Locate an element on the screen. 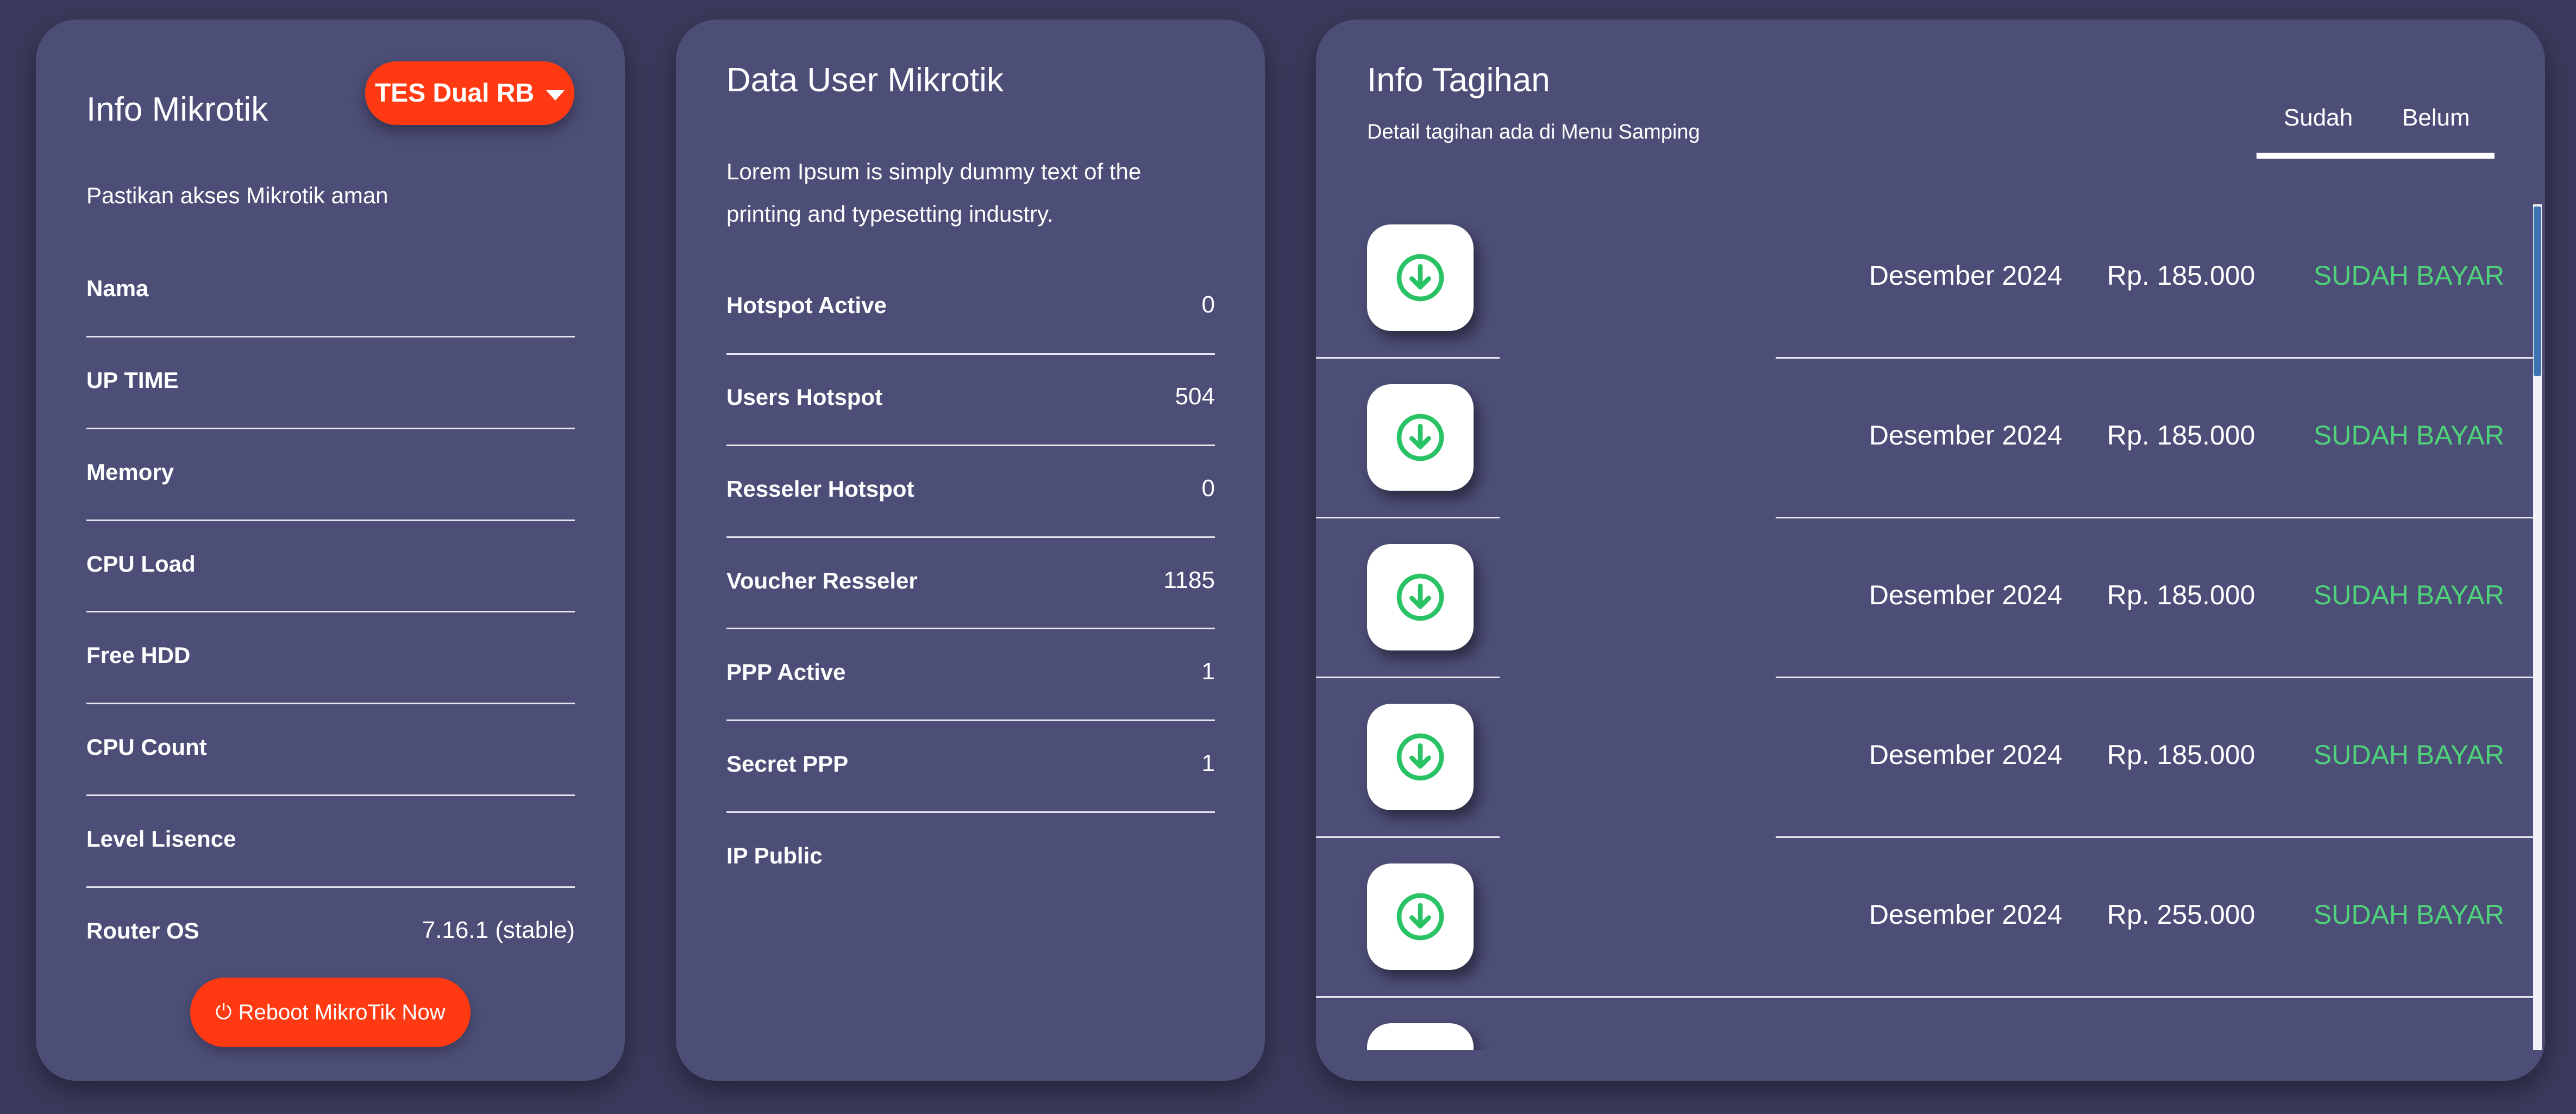 The height and width of the screenshot is (1114, 2576). row-label-free-hdd: Free HDD is located at coordinates (138, 655).